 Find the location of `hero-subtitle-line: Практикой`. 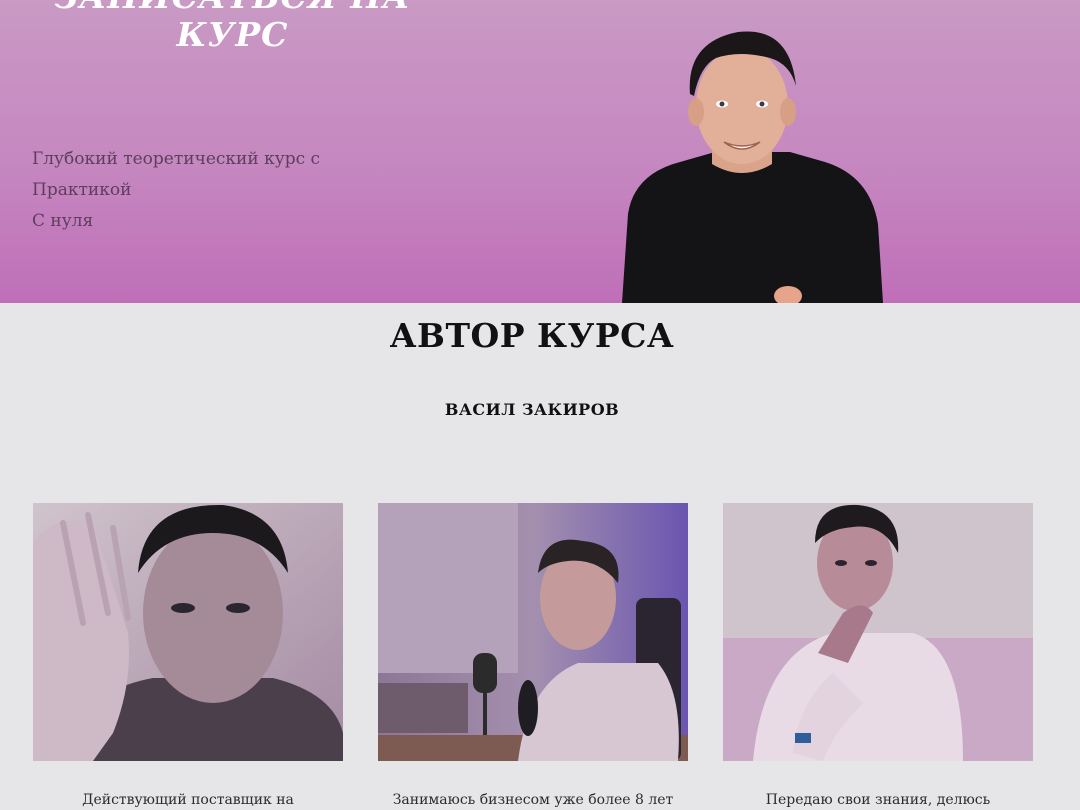

hero-subtitle-line: Практикой is located at coordinates (82, 190).